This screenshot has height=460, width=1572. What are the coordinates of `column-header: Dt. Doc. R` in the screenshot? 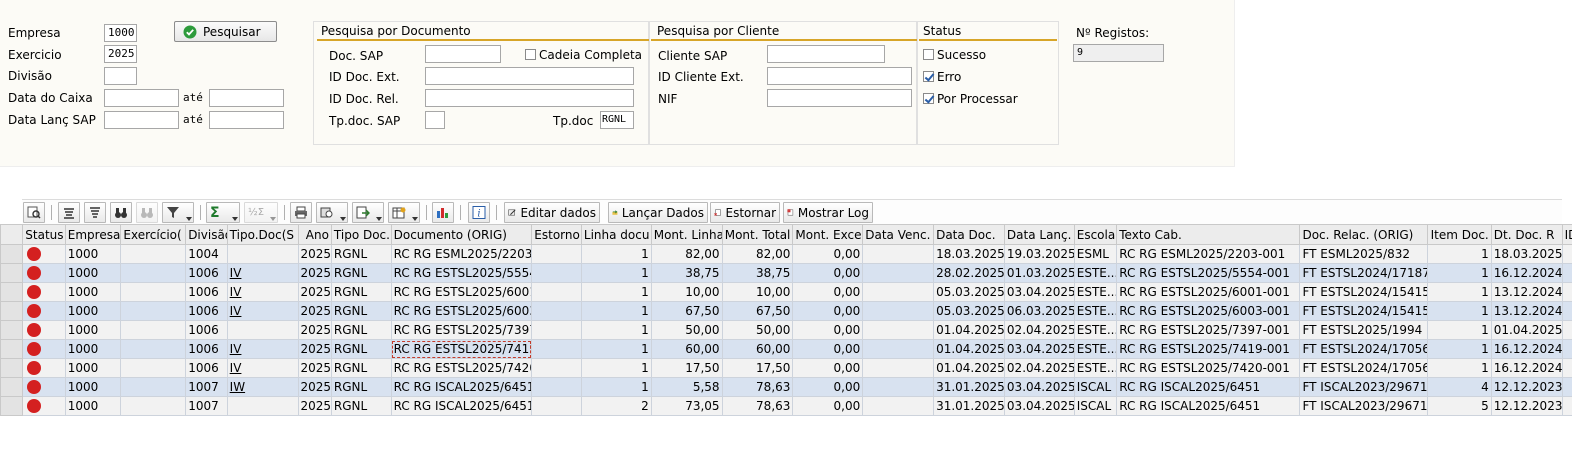 It's located at (1526, 234).